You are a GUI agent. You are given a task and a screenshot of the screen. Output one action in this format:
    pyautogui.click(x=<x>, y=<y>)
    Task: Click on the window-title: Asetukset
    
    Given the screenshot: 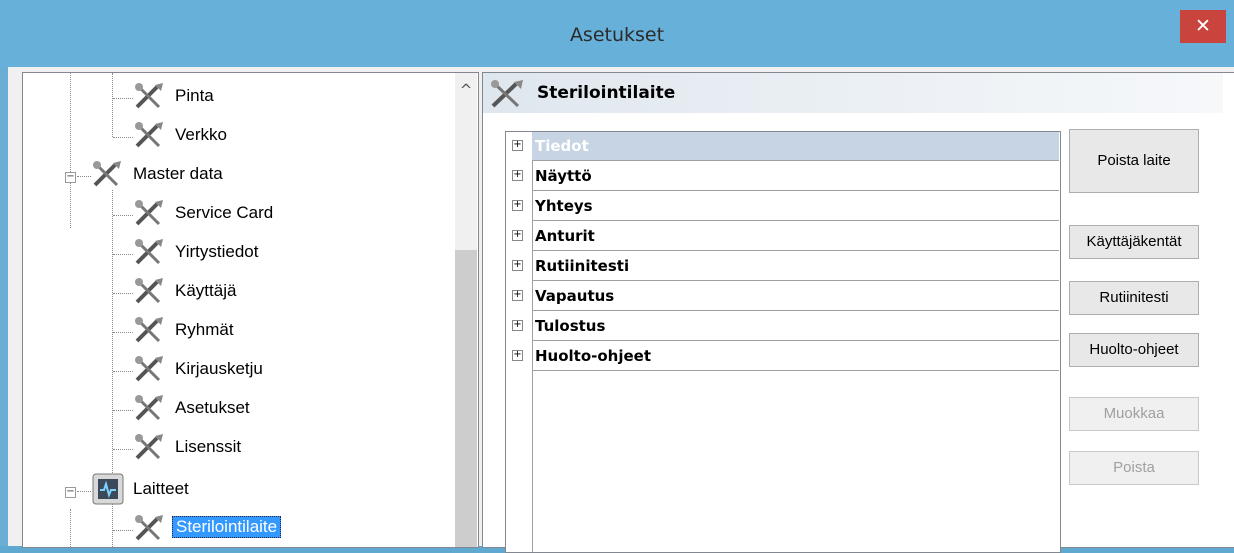 What is the action you would take?
    pyautogui.click(x=617, y=35)
    